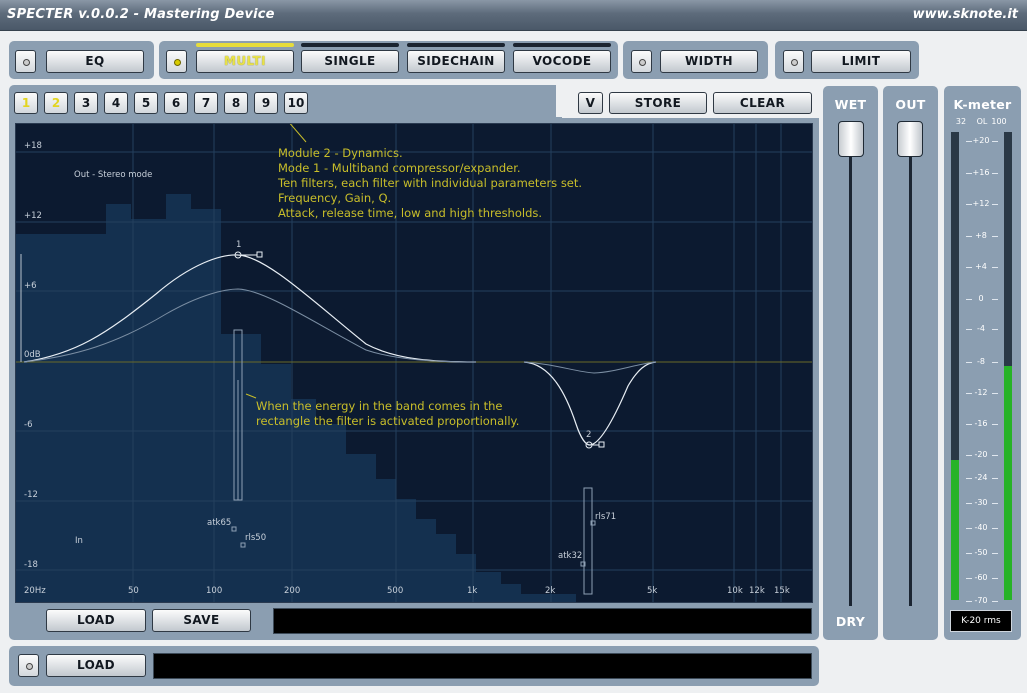 The height and width of the screenshot is (693, 1027). Describe the element at coordinates (542, 621) in the screenshot. I see `preset-name-display` at that location.